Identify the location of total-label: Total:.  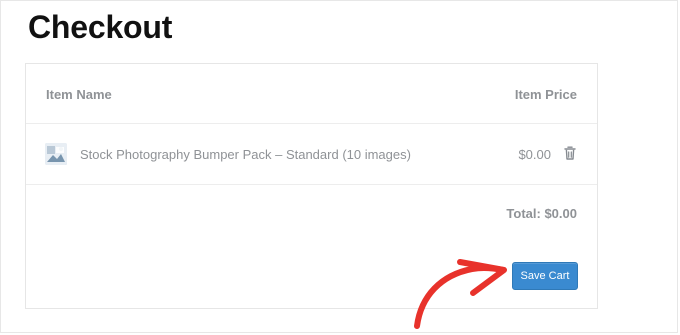
(523, 213).